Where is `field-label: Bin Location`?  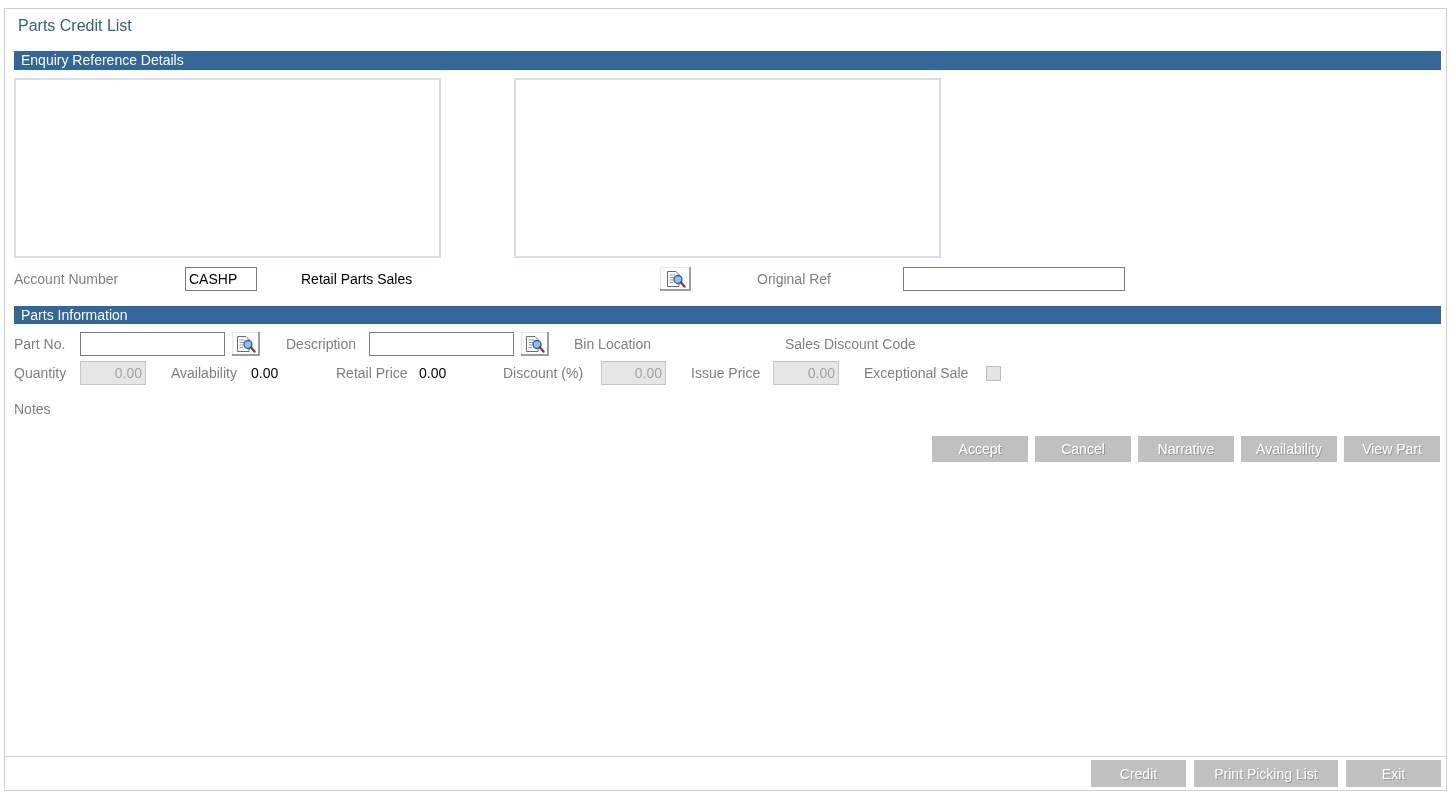
field-label: Bin Location is located at coordinates (613, 344).